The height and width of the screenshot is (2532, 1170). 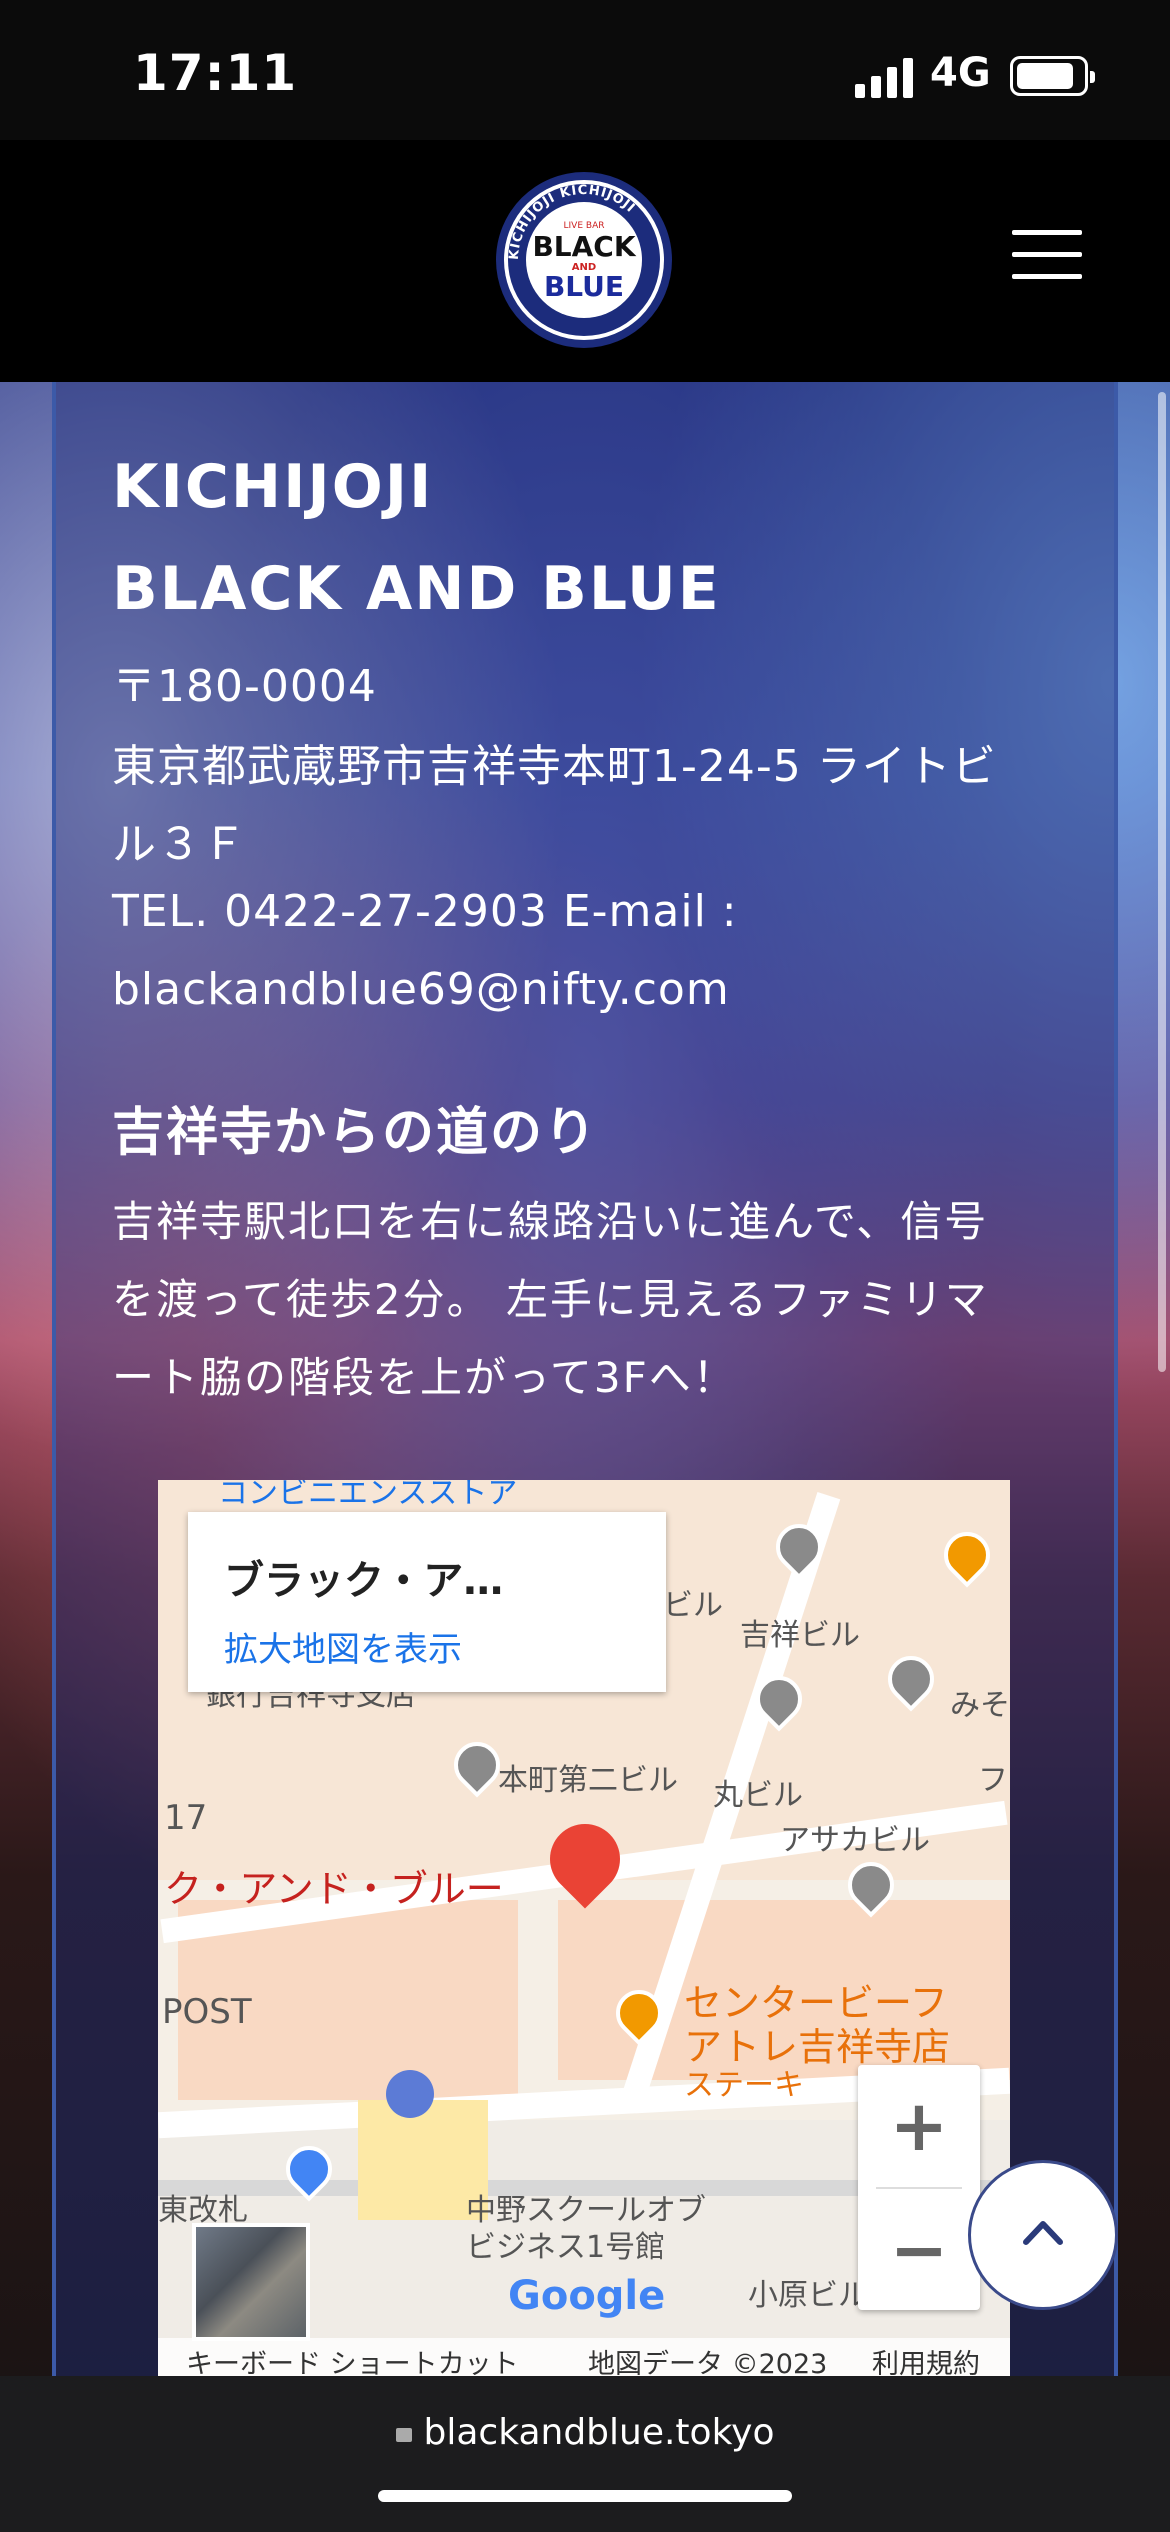 What do you see at coordinates (352, 2359) in the screenshot?
I see `keyboard-shortcuts-link: キーボード ショートカット` at bounding box center [352, 2359].